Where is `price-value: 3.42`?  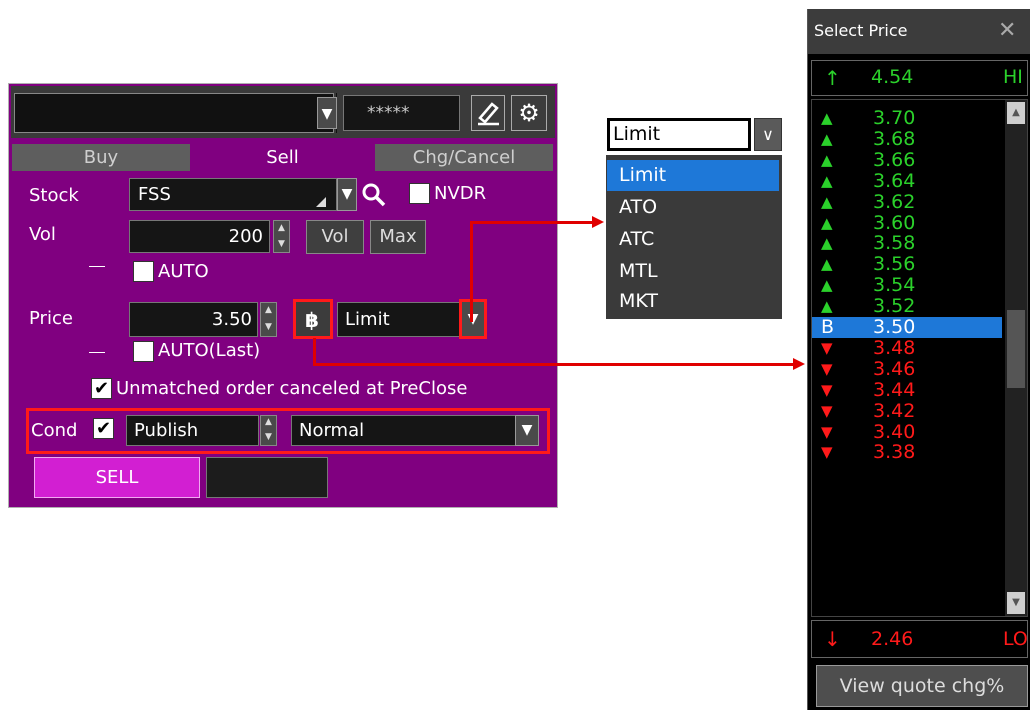
price-value: 3.42 is located at coordinates (894, 410).